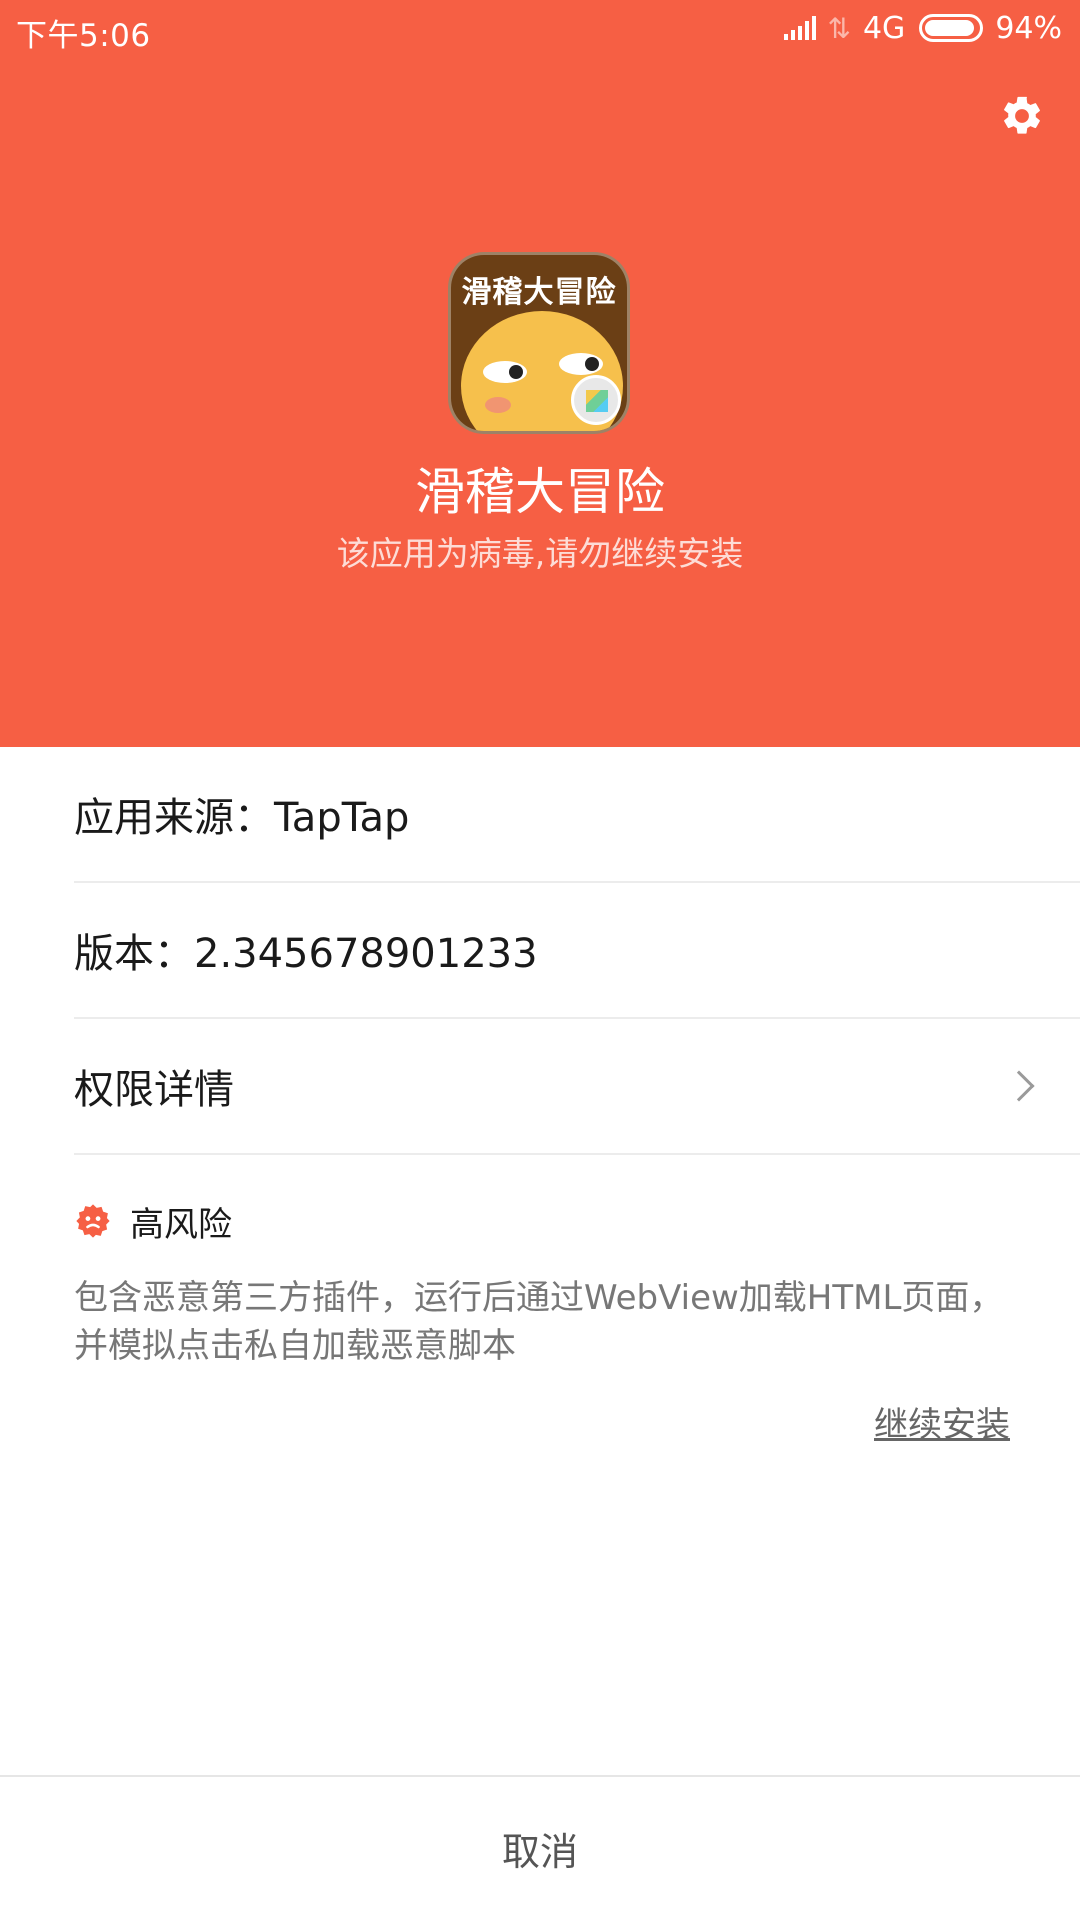  Describe the element at coordinates (539, 343) in the screenshot. I see `app-icon: 滑稽大冒险` at that location.